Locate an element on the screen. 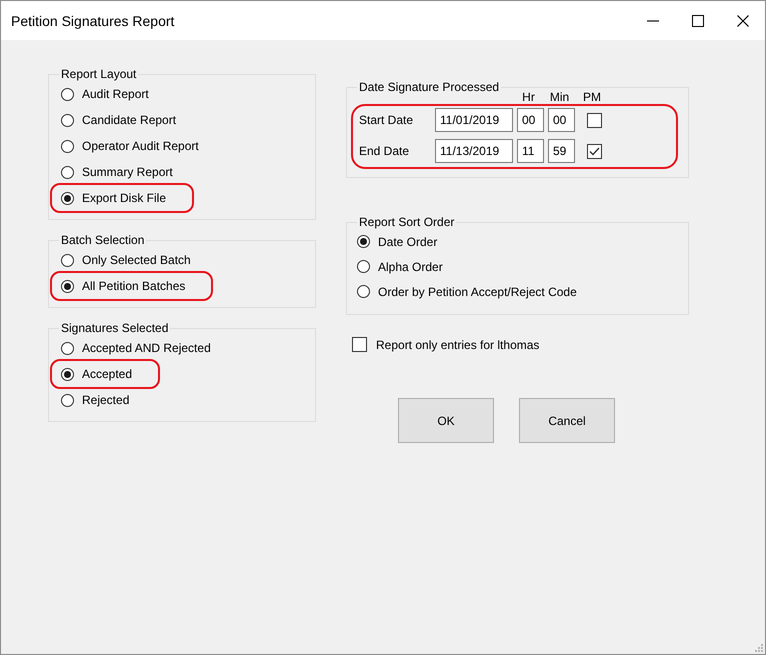  minimize-icon is located at coordinates (652, 21).